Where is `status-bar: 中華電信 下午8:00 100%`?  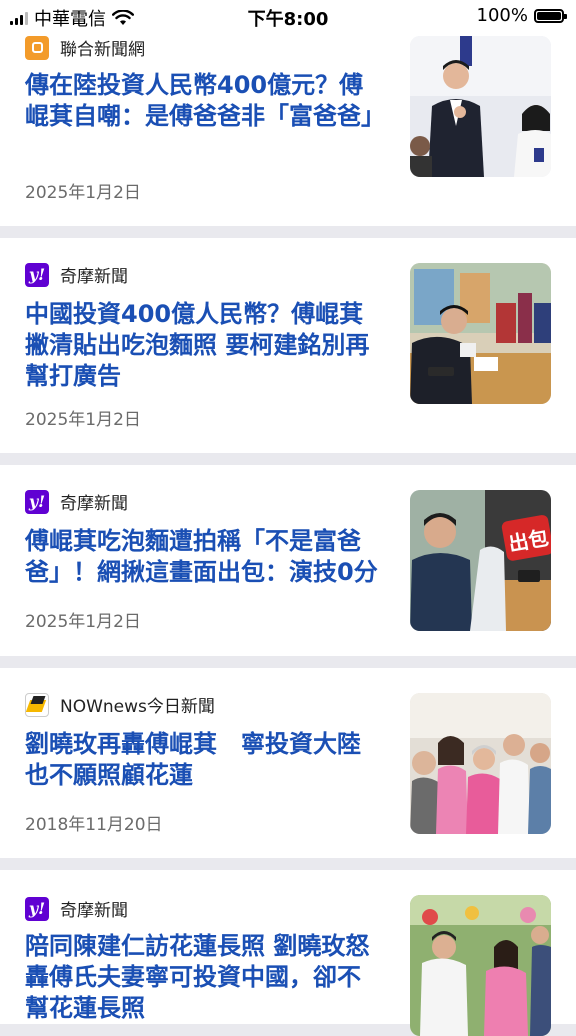 status-bar: 中華電信 下午8:00 100% is located at coordinates (288, 16).